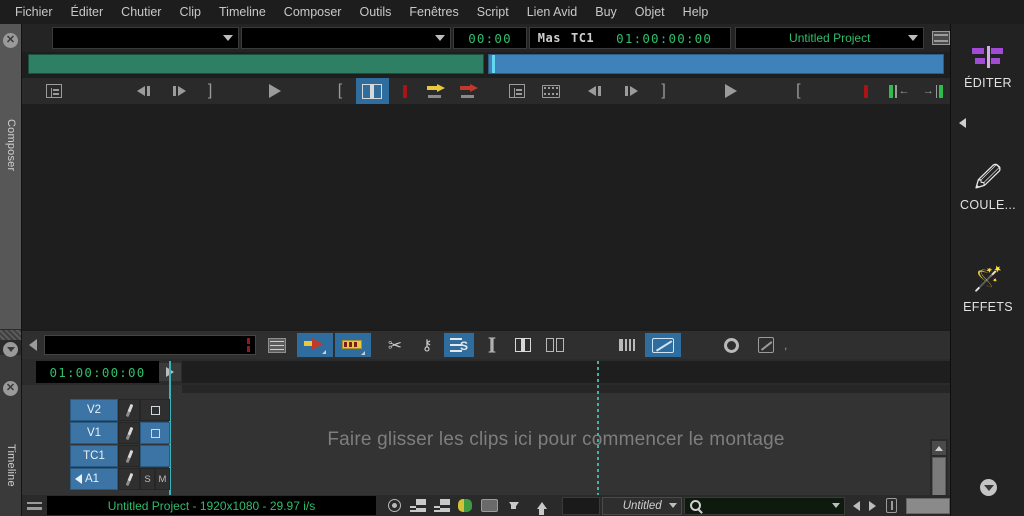  Describe the element at coordinates (466, 505) in the screenshot. I see `color-indicator-icon` at that location.